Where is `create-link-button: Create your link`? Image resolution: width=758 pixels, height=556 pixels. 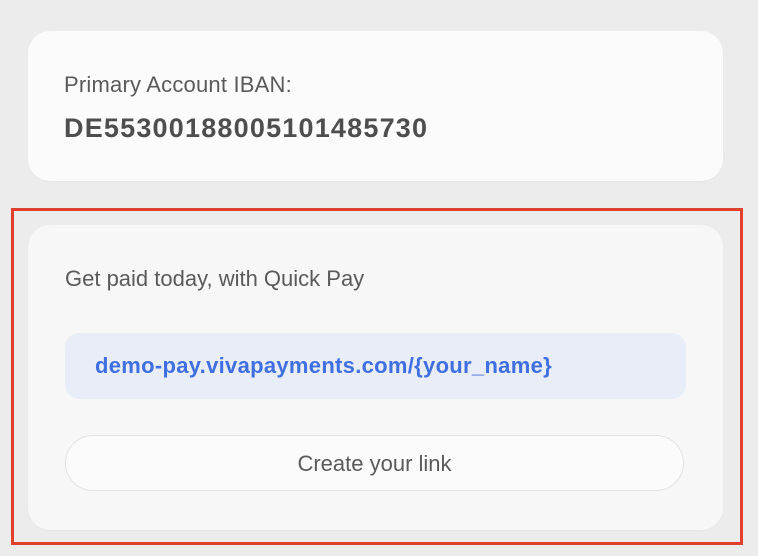
create-link-button: Create your link is located at coordinates (374, 463).